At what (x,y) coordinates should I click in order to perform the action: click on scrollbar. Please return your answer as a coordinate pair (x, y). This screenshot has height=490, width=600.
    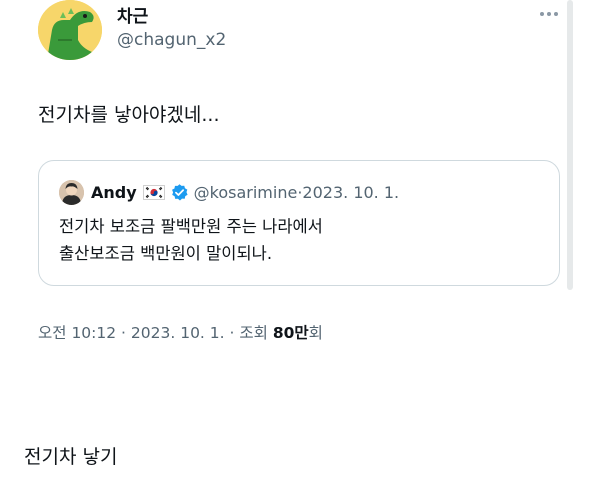
    Looking at the image, I should click on (570, 145).